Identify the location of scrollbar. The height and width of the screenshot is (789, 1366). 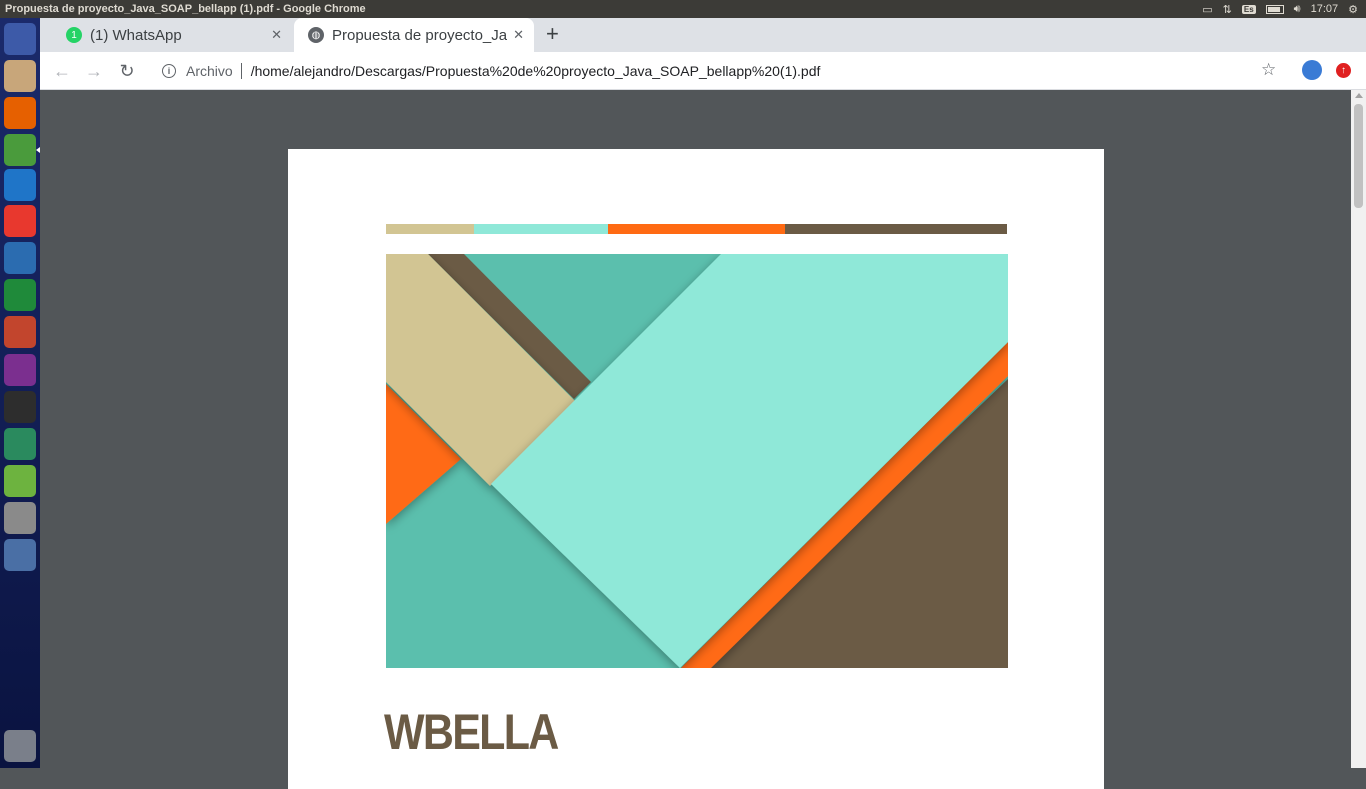
(1358, 429).